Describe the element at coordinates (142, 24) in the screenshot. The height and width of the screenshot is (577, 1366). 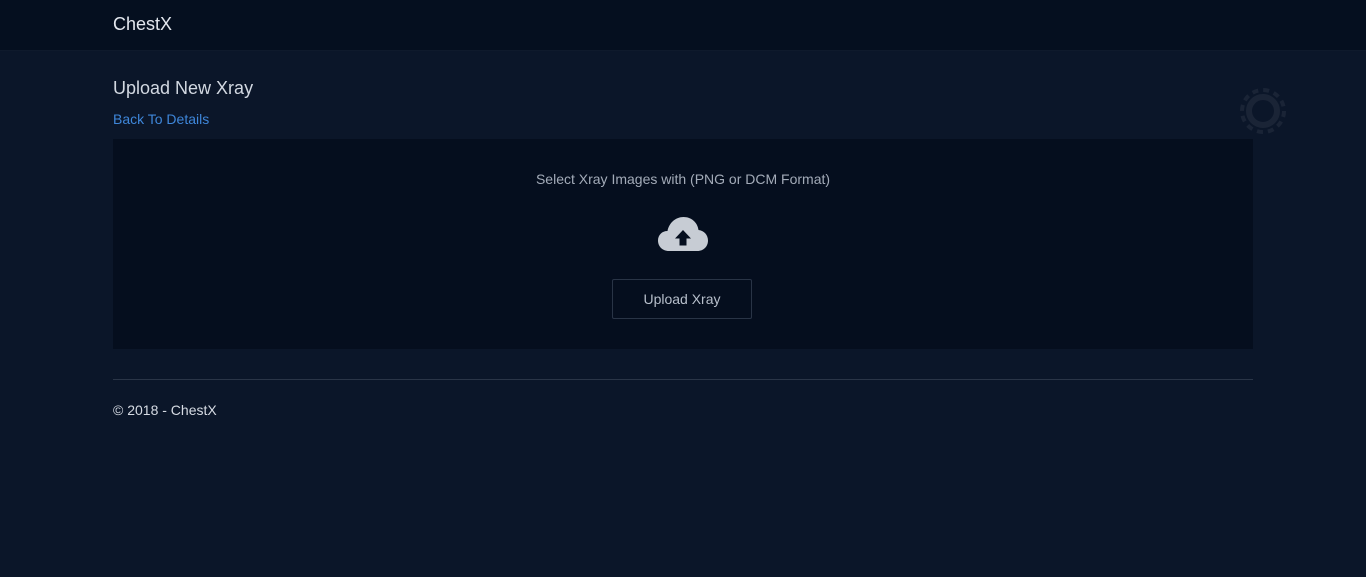
I see `brand-link: ChestX` at that location.